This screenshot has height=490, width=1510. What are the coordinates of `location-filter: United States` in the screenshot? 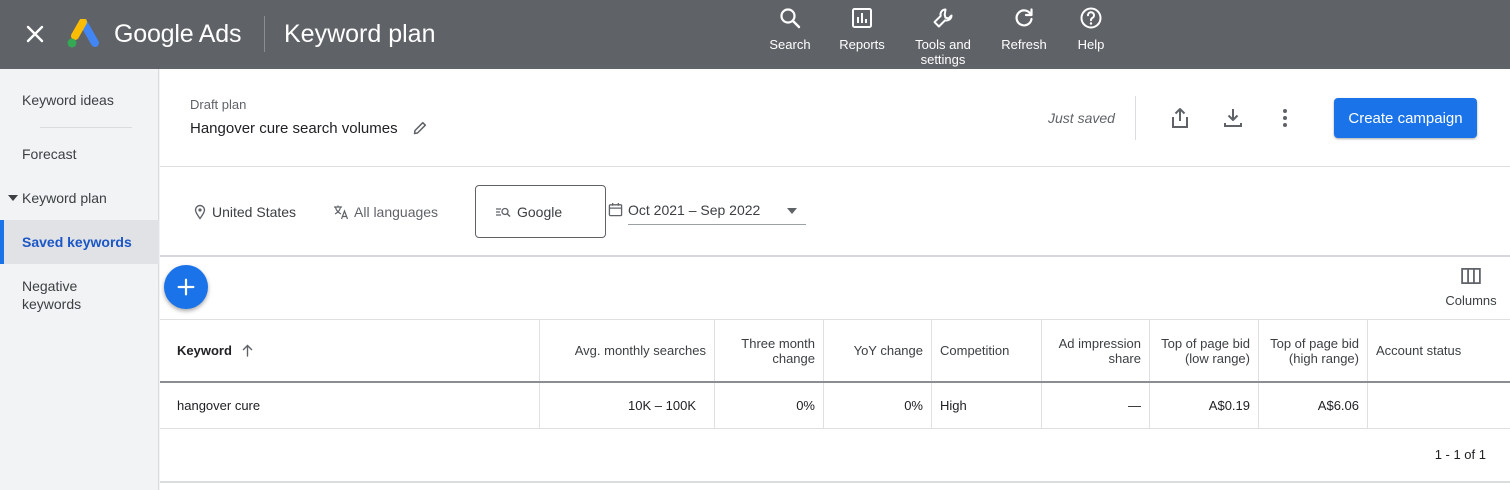 It's located at (244, 212).